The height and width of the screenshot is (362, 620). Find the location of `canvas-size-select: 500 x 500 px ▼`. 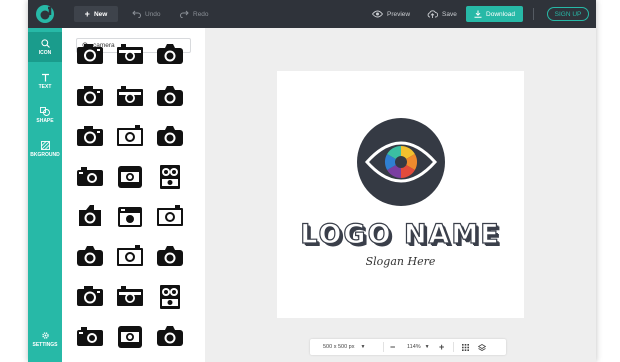

canvas-size-select: 500 x 500 px ▼ is located at coordinates (344, 347).